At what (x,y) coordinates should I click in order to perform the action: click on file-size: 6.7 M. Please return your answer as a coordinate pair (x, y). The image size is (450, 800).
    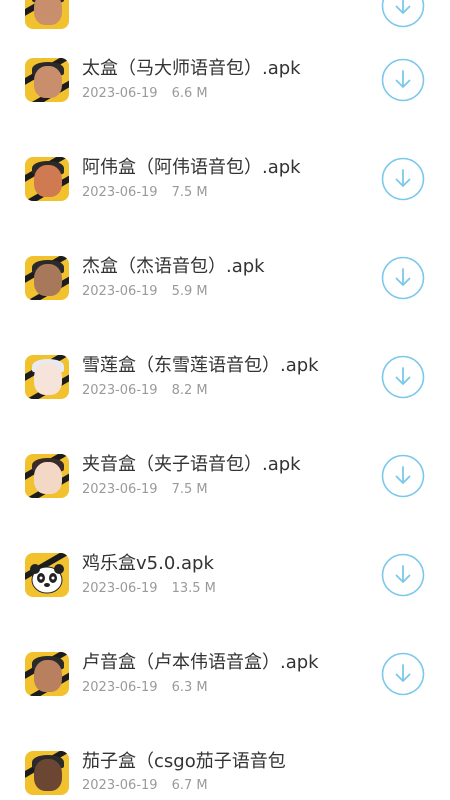
    Looking at the image, I should click on (189, 785).